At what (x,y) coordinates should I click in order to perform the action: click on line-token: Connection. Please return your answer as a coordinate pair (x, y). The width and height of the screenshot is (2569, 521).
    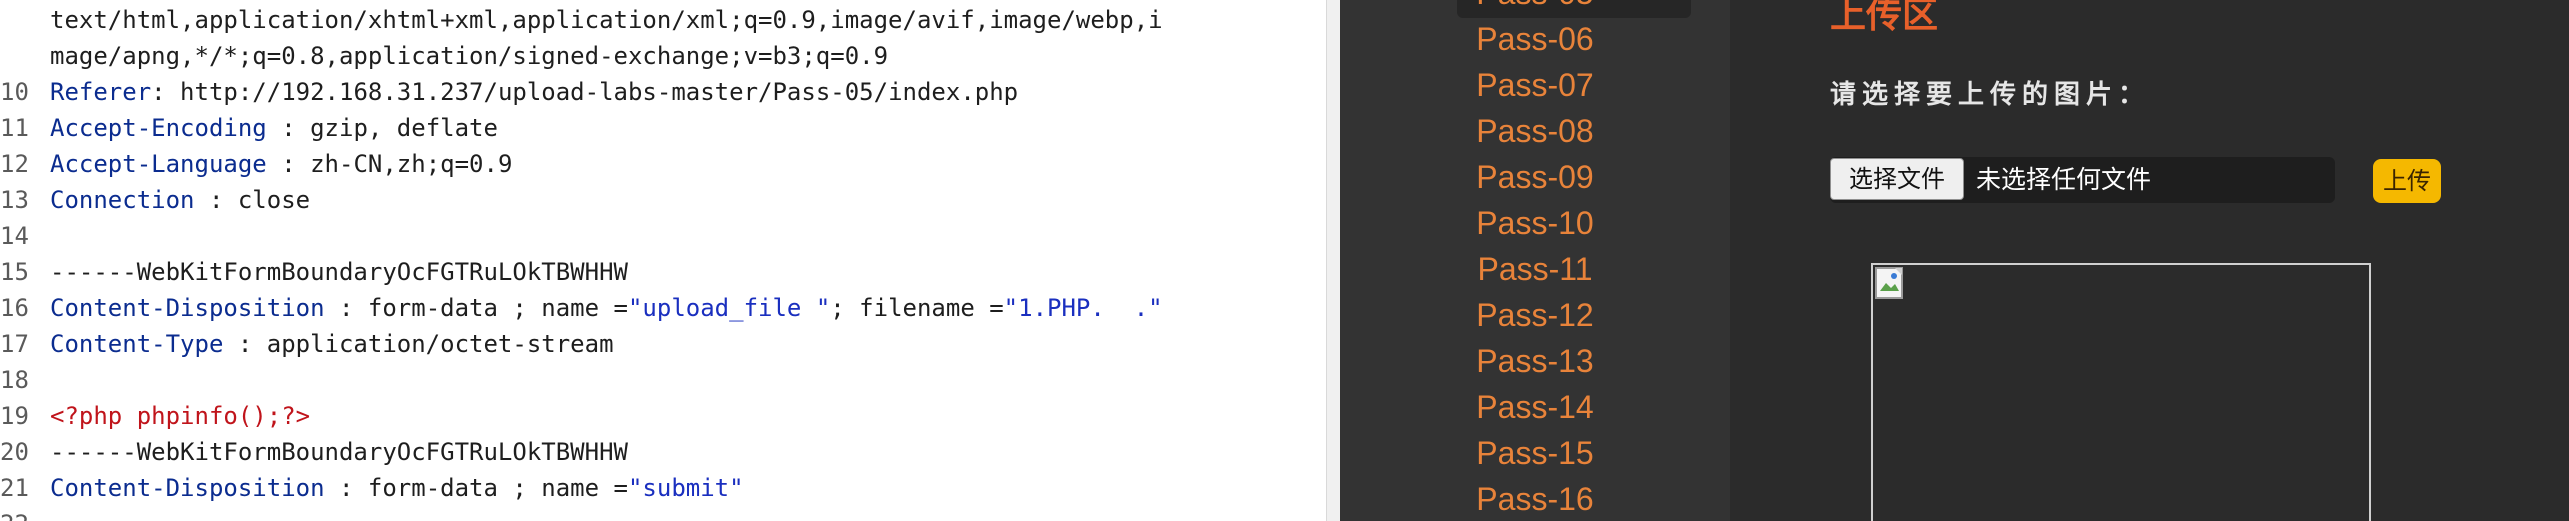
    Looking at the image, I should click on (122, 200).